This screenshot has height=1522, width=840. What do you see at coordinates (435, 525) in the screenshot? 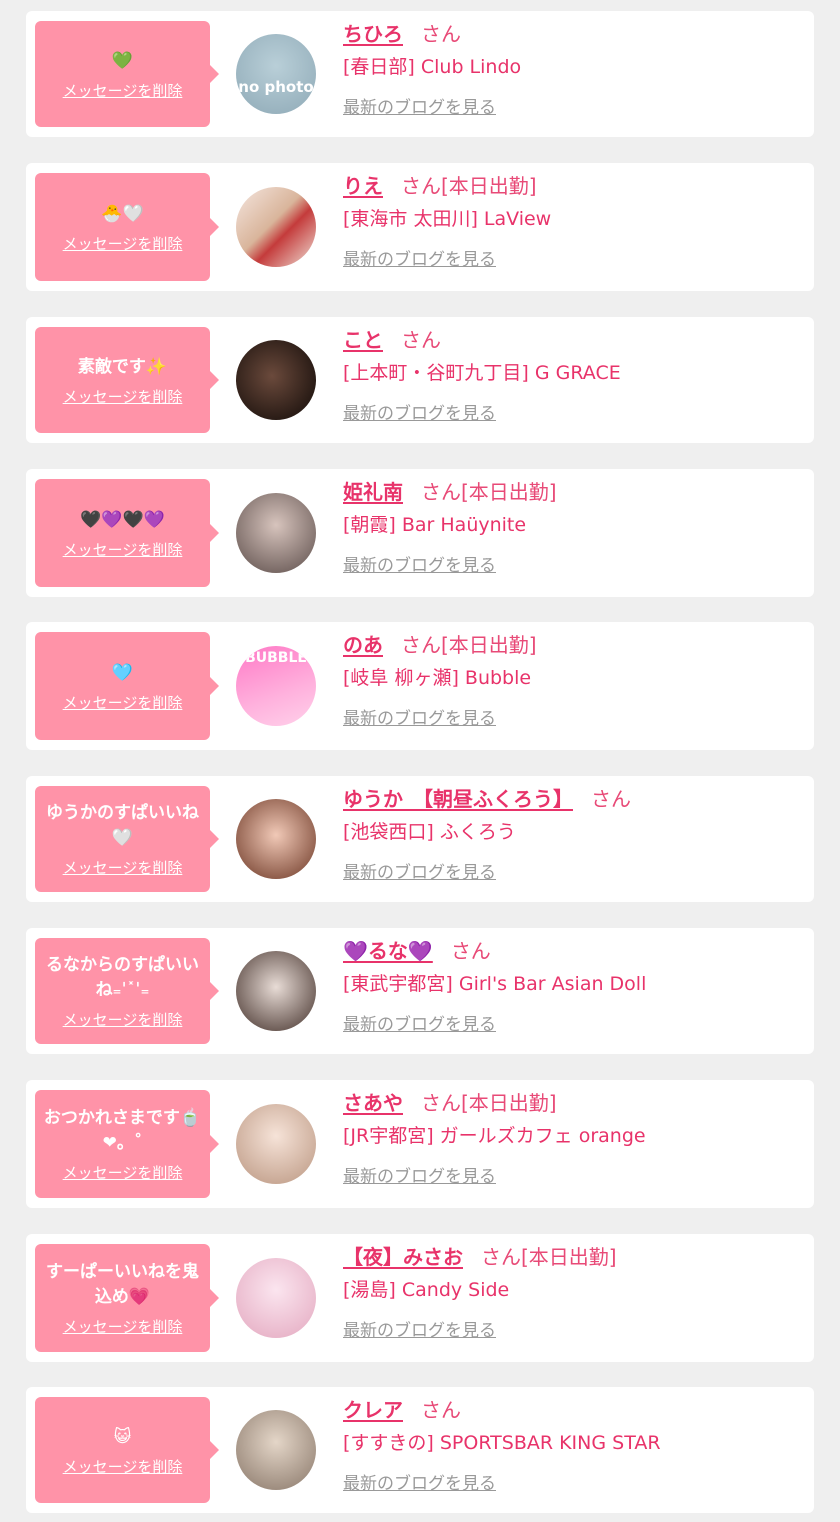
I see `shop-name: [朝霞] Bar Haüynite` at bounding box center [435, 525].